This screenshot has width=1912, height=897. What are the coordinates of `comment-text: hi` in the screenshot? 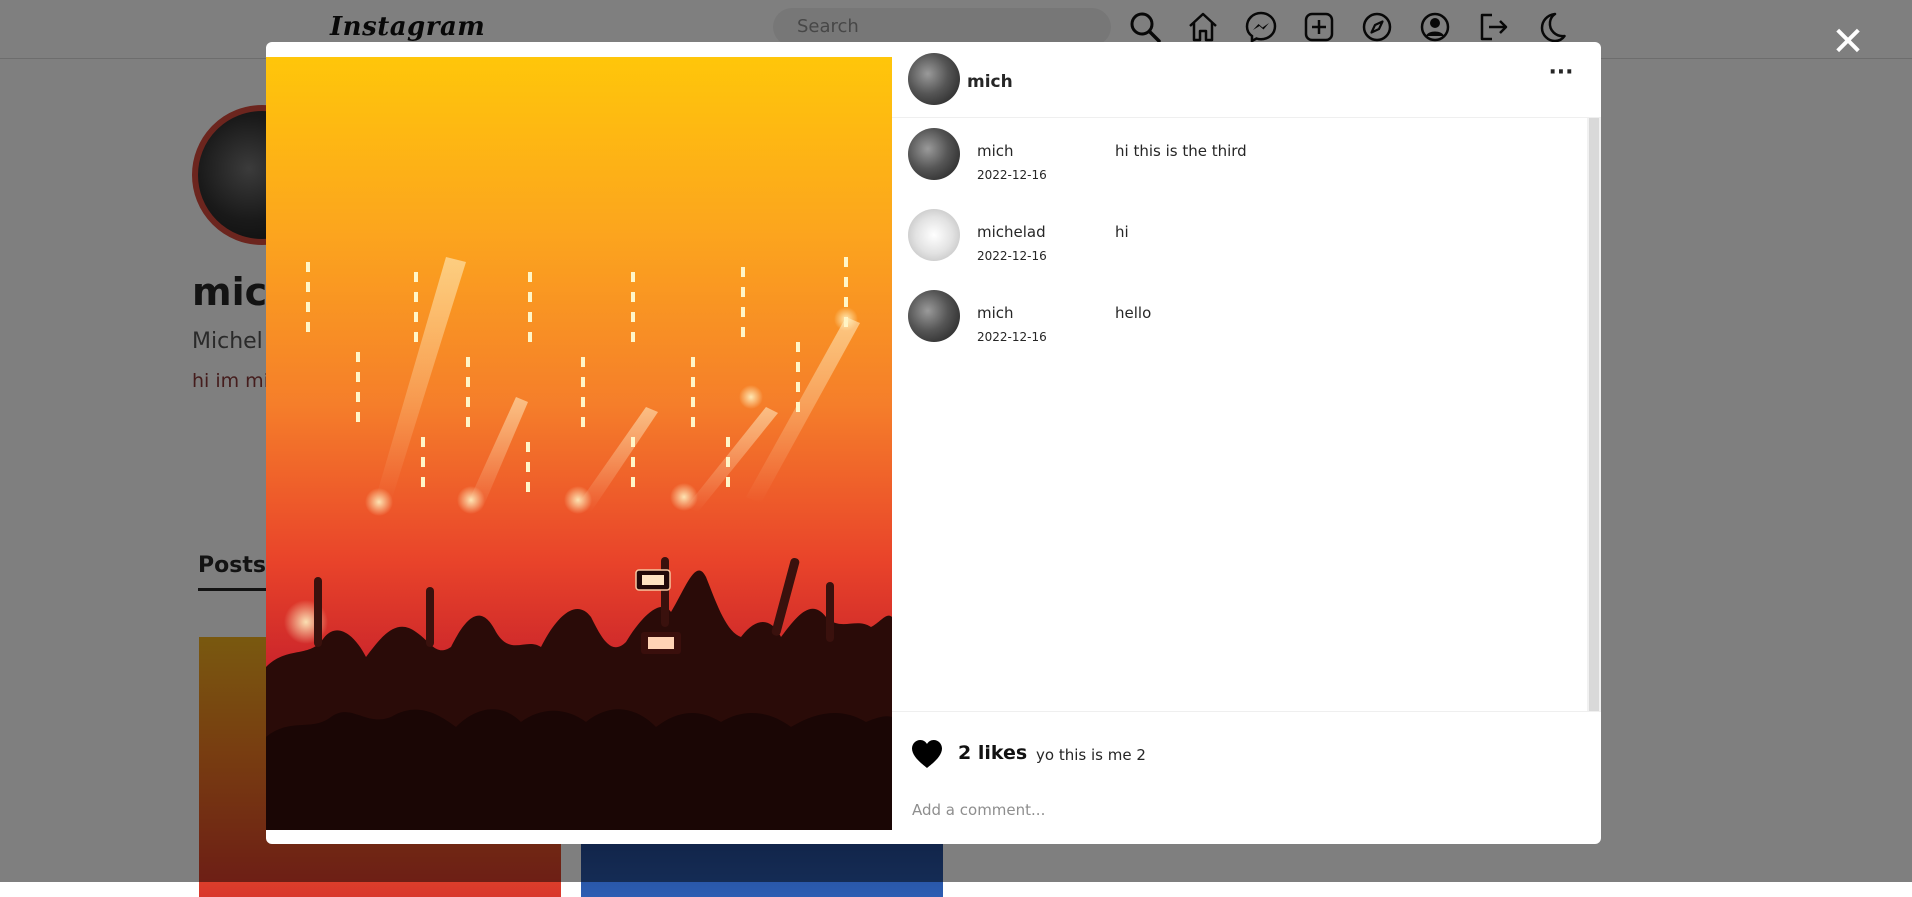 It's located at (1122, 232).